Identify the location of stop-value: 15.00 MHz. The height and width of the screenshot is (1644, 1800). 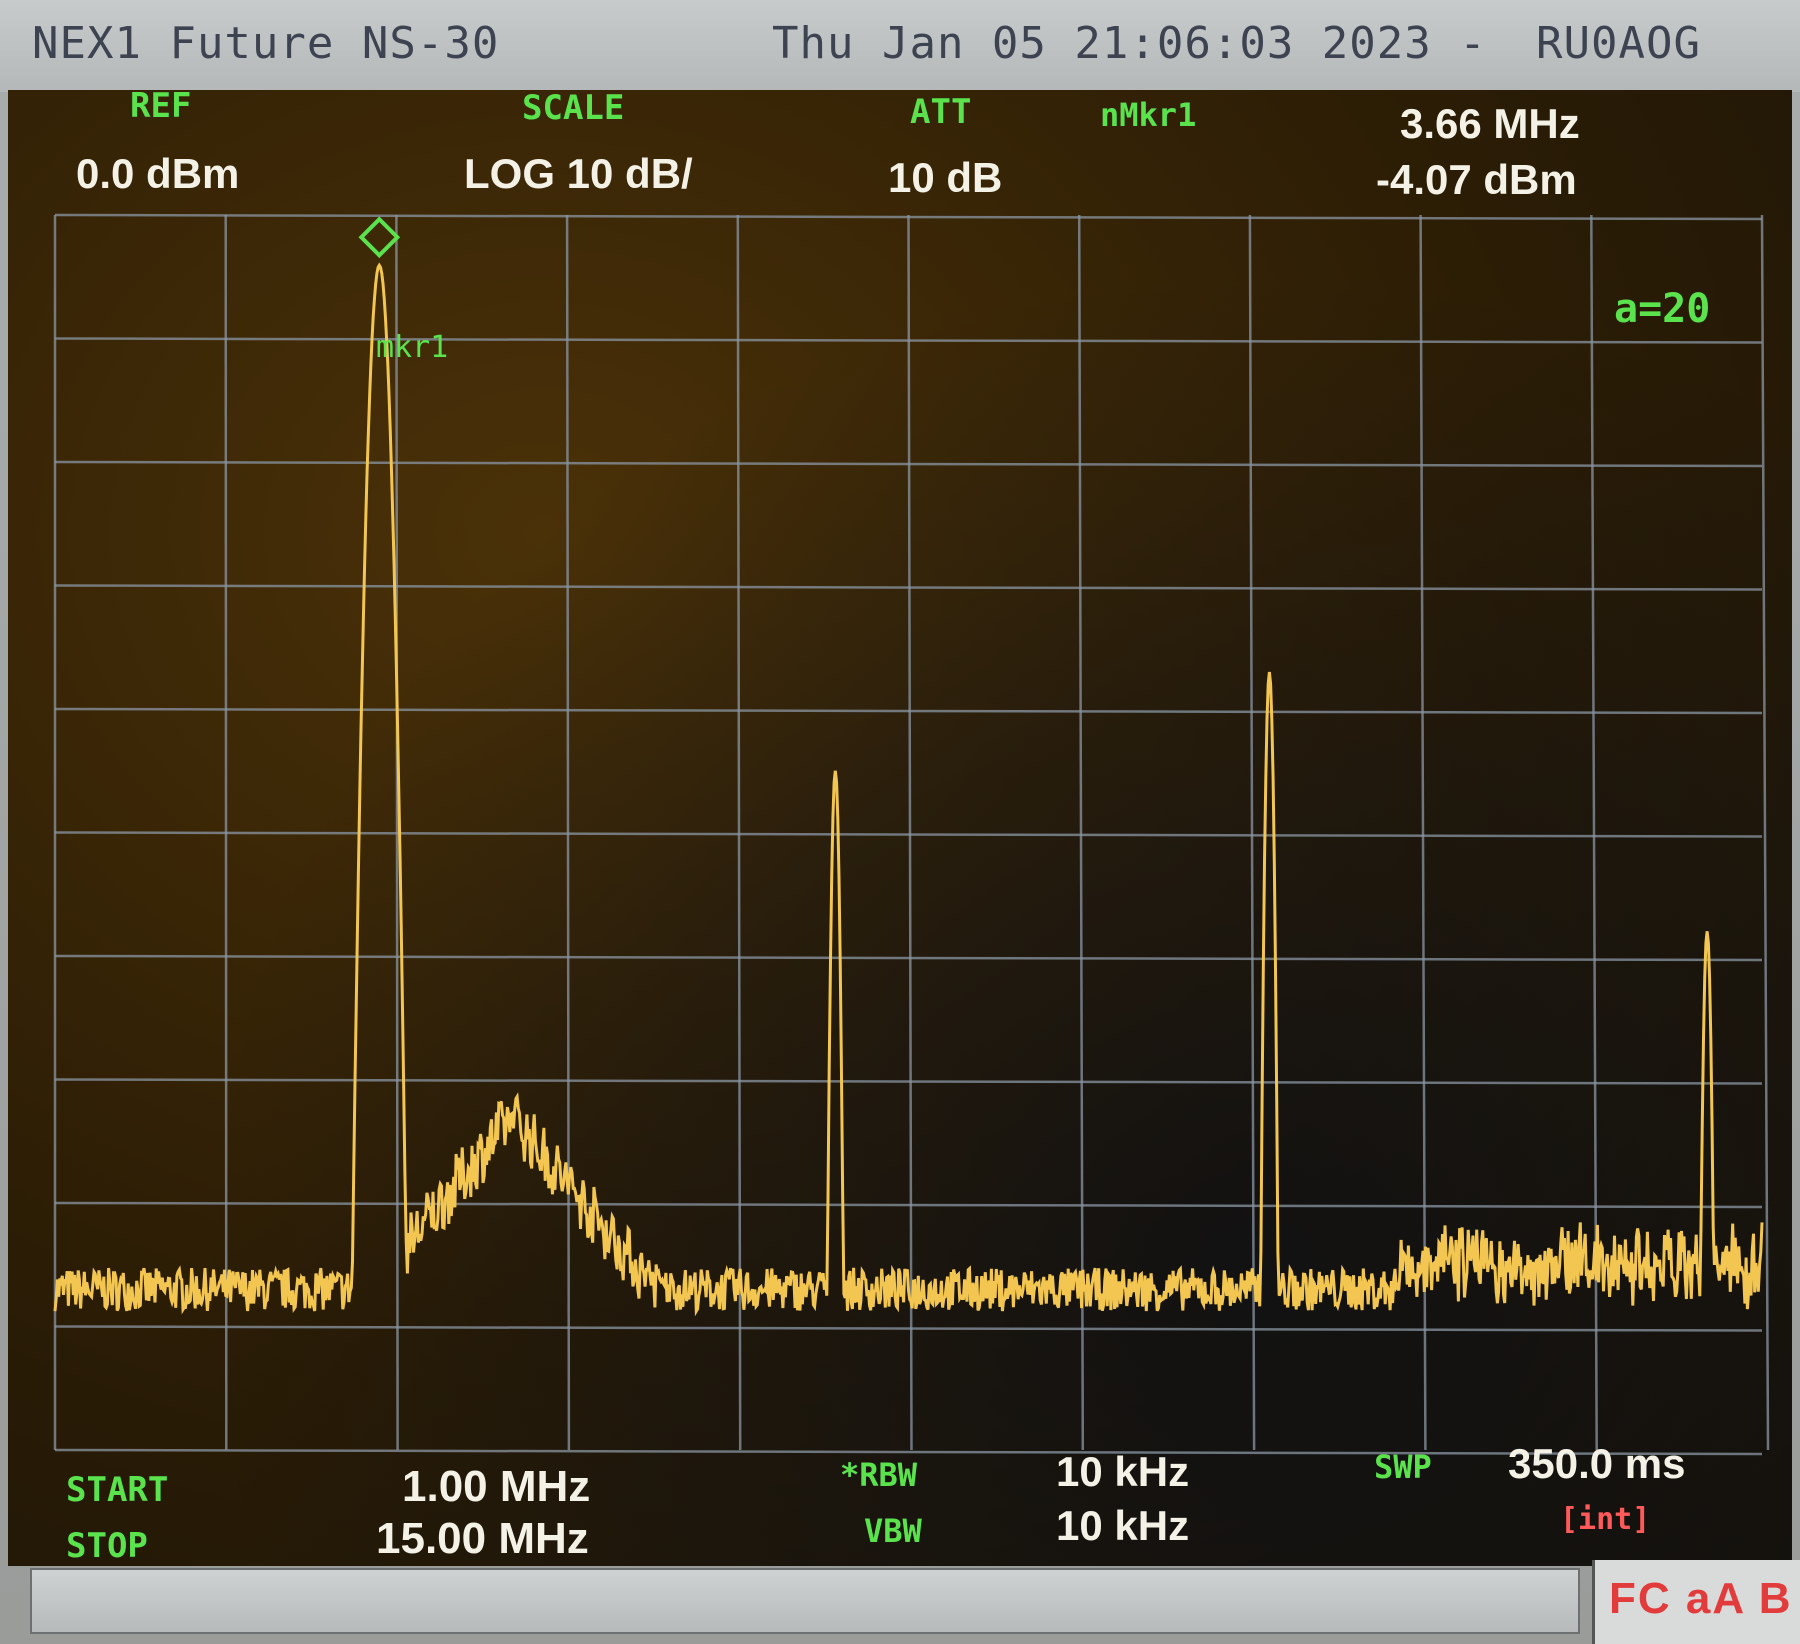
(482, 1538).